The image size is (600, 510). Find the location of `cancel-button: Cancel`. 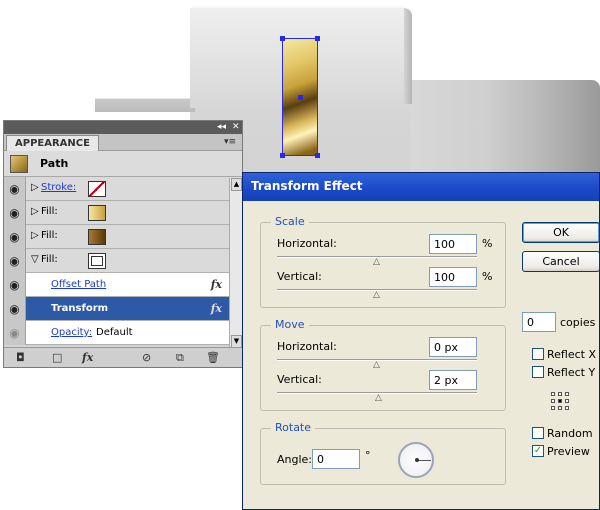

cancel-button: Cancel is located at coordinates (561, 261).